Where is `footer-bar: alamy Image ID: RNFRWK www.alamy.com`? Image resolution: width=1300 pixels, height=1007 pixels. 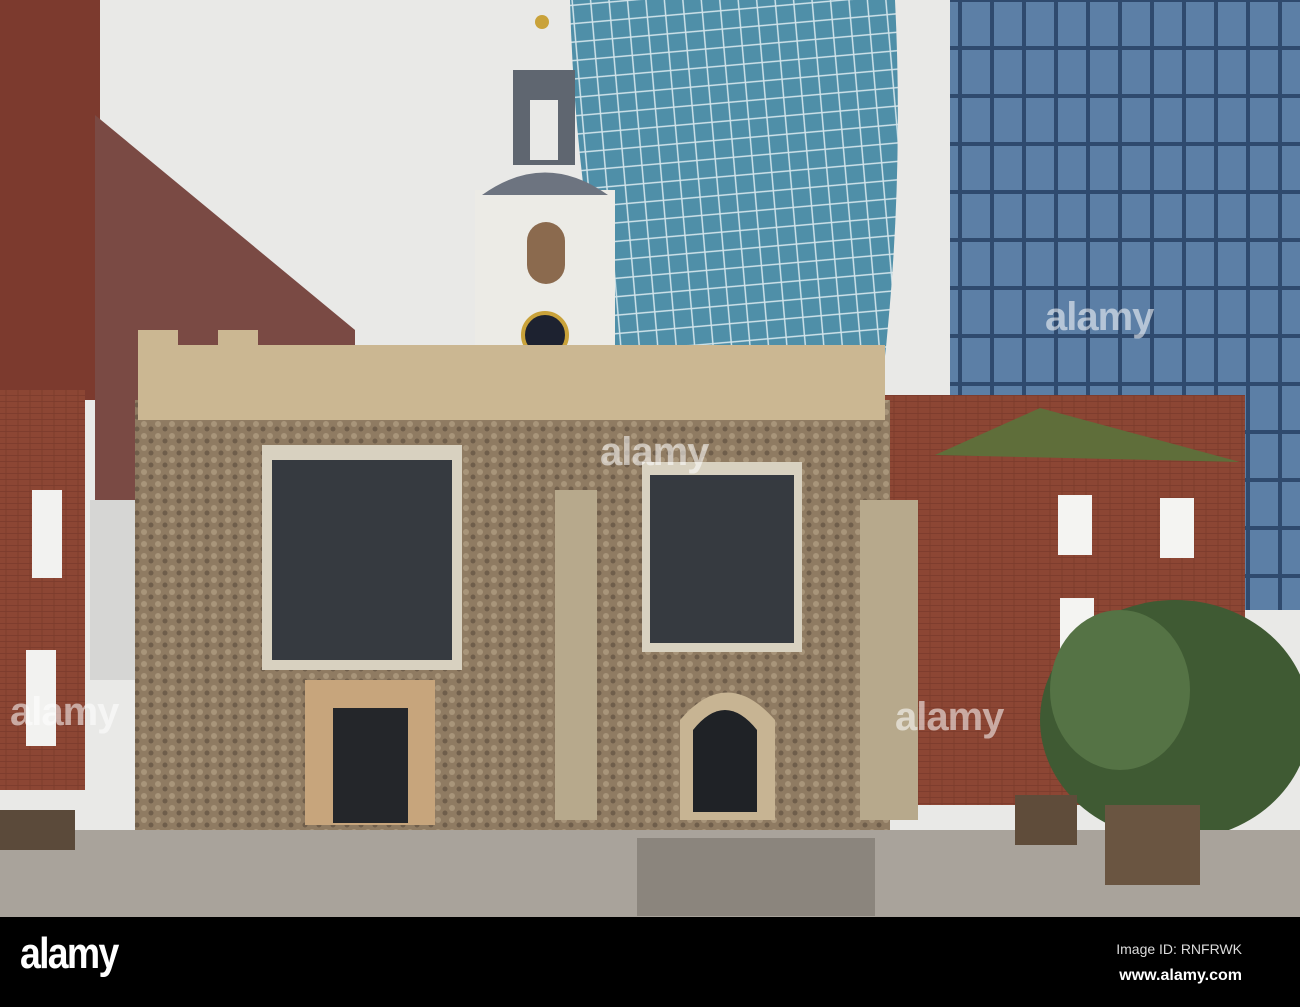 footer-bar: alamy Image ID: RNFRWK www.alamy.com is located at coordinates (650, 962).